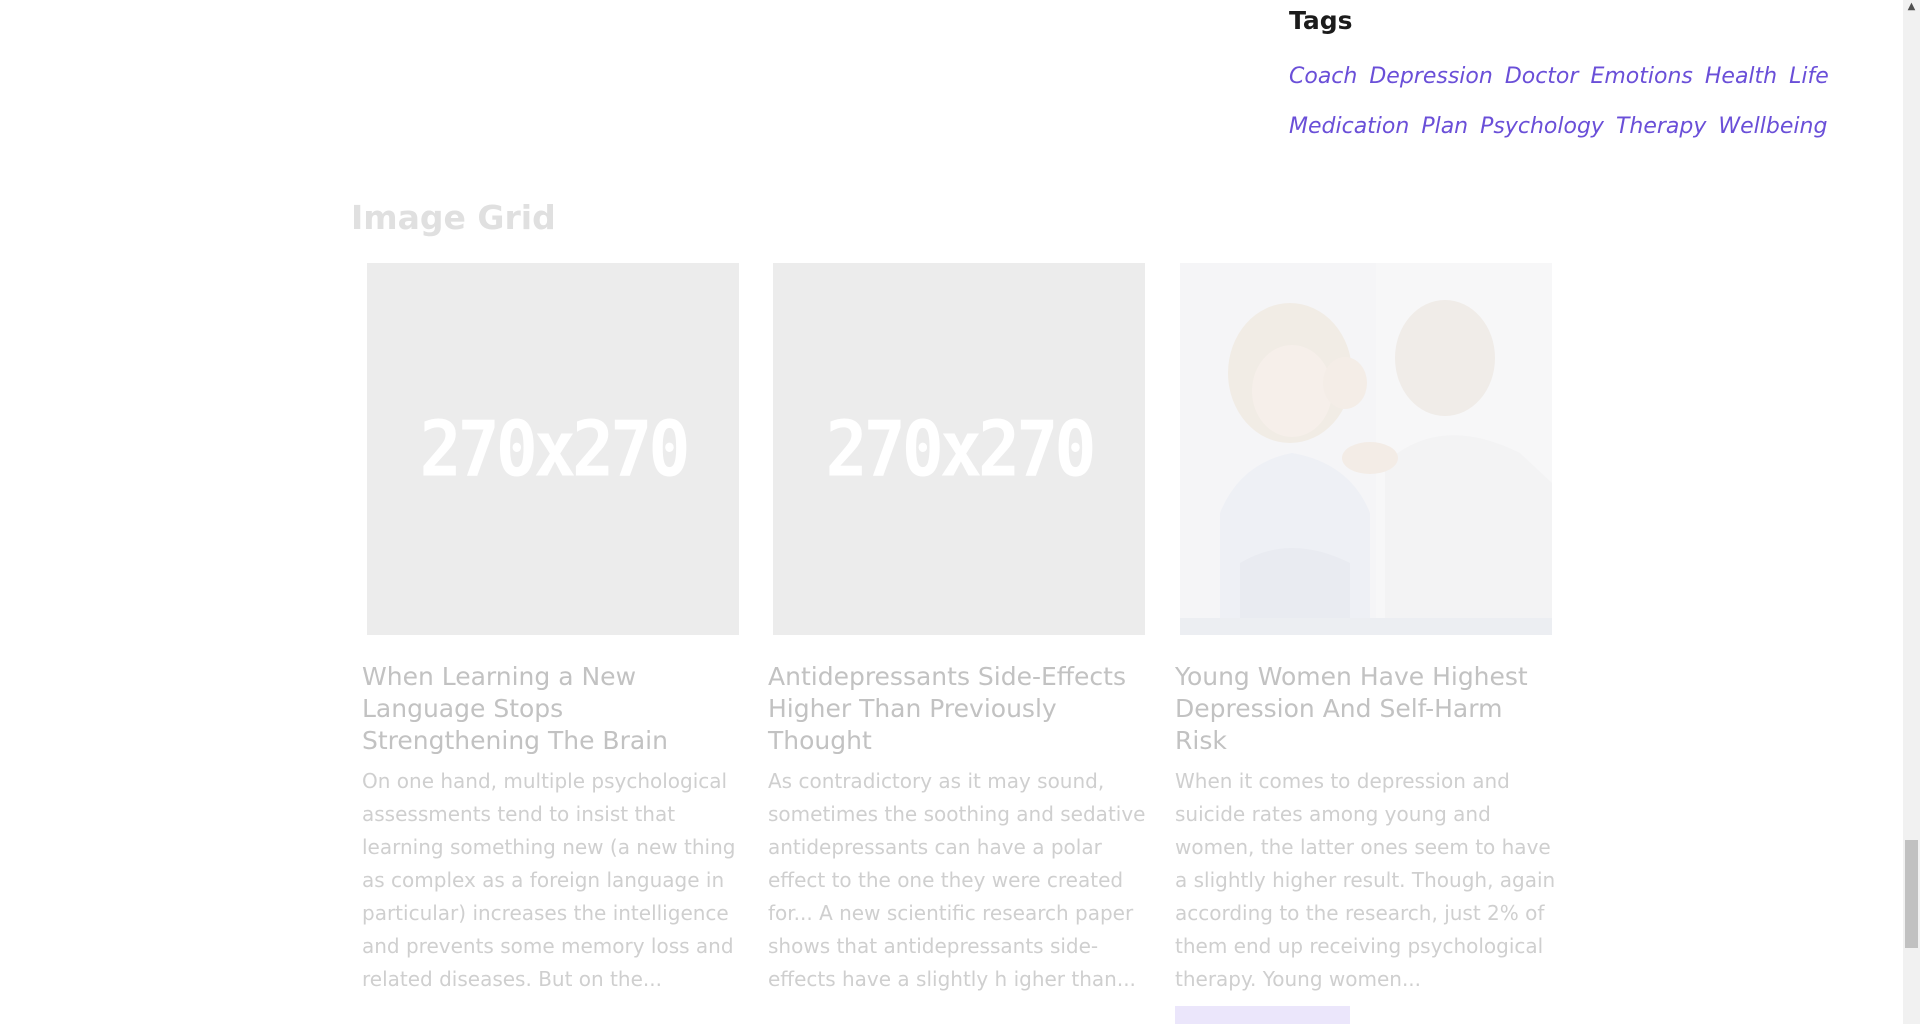 This screenshot has height=1024, width=1920. Describe the element at coordinates (1321, 20) in the screenshot. I see `tags-title: Tags` at that location.